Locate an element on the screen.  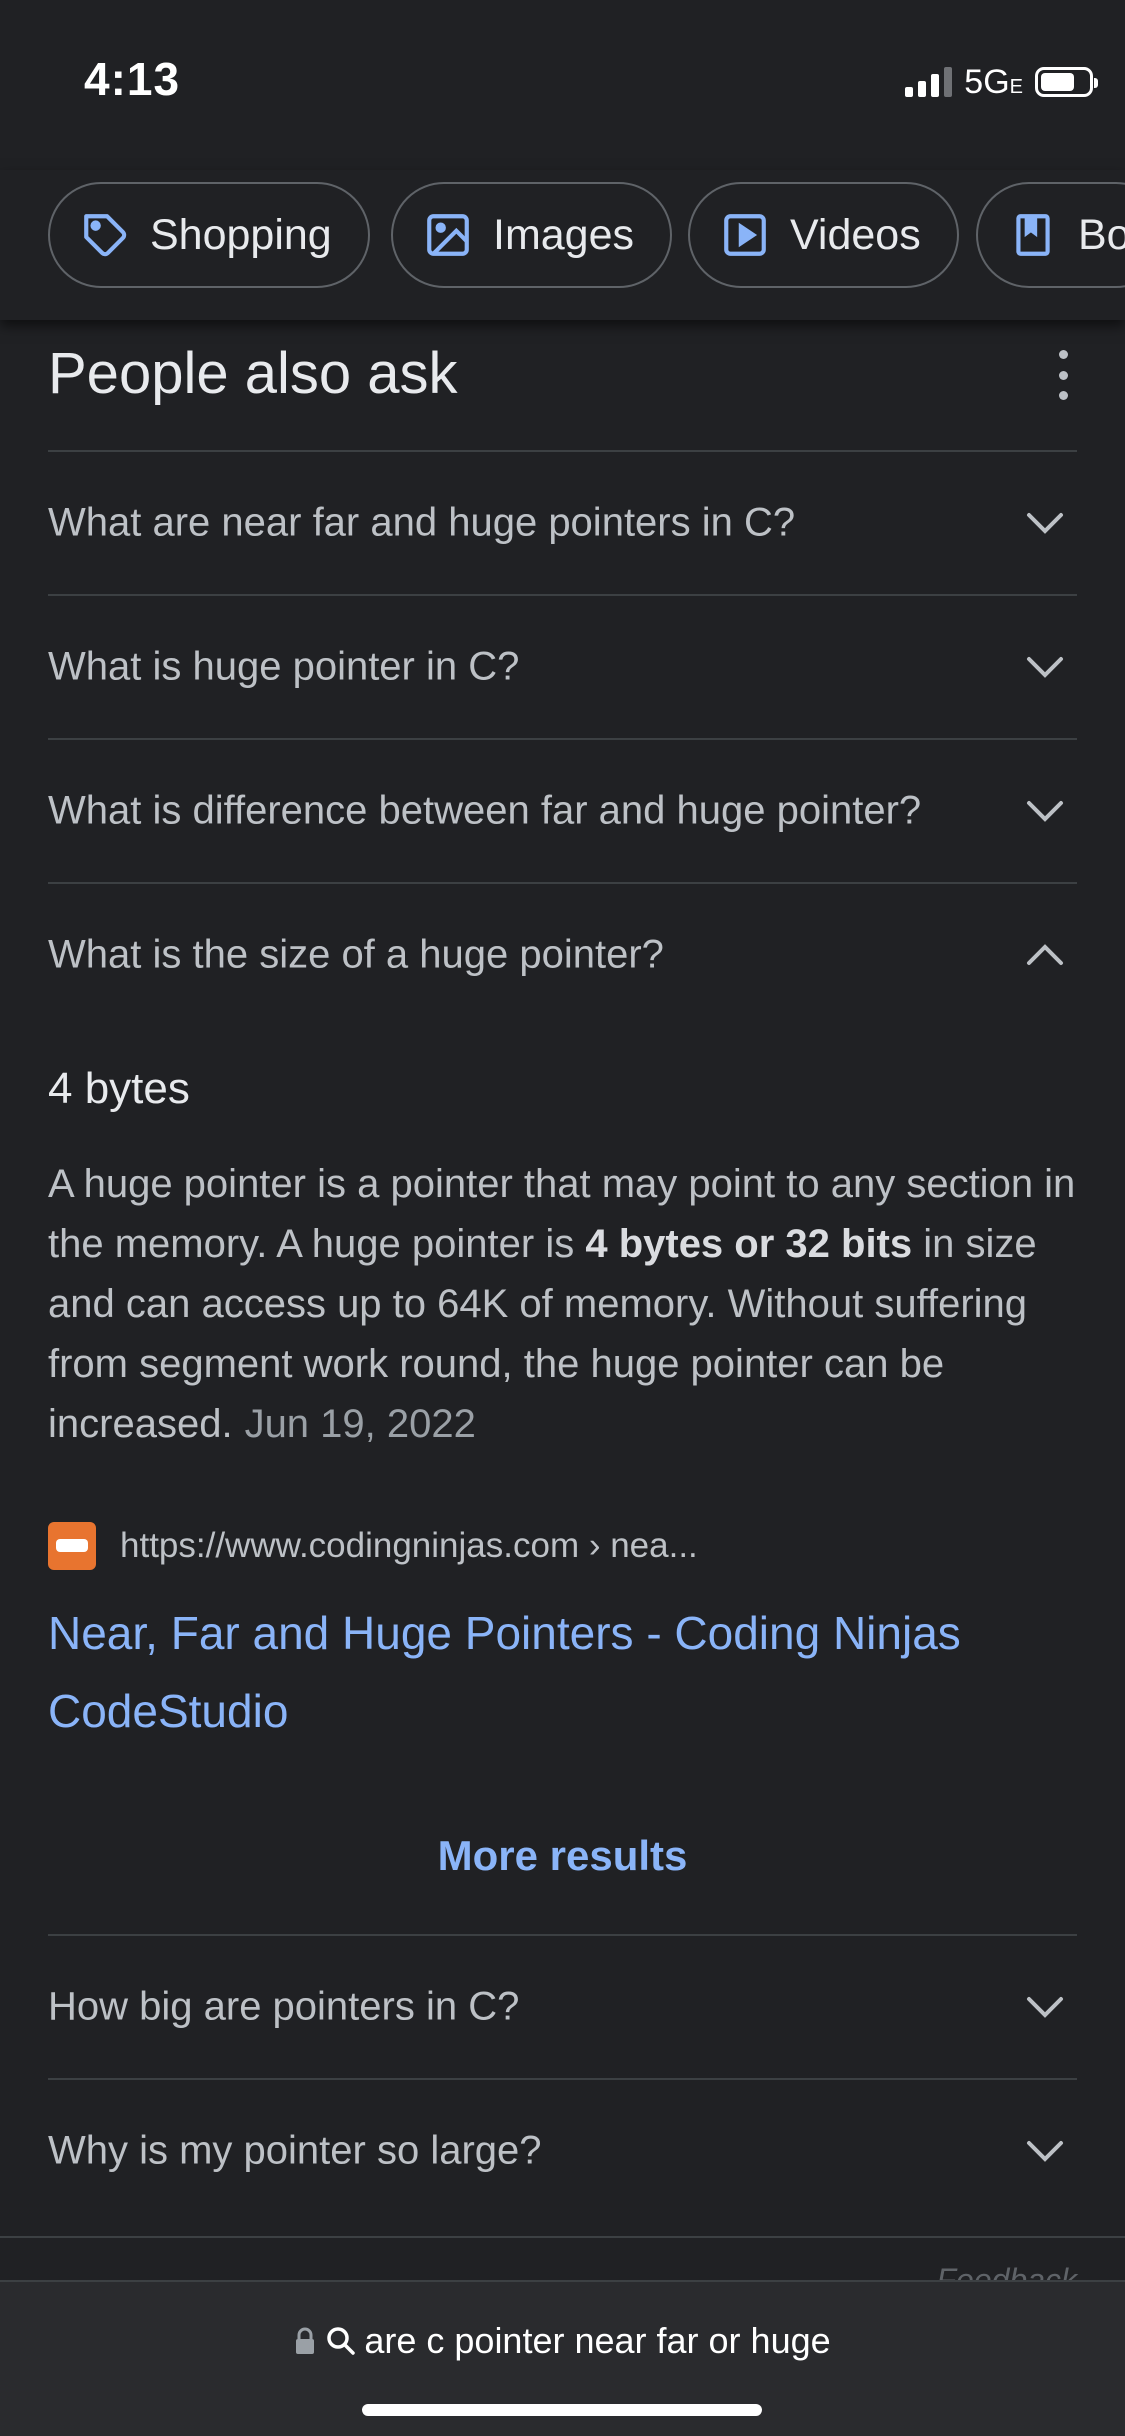
chip-label: Images is located at coordinates (564, 234).